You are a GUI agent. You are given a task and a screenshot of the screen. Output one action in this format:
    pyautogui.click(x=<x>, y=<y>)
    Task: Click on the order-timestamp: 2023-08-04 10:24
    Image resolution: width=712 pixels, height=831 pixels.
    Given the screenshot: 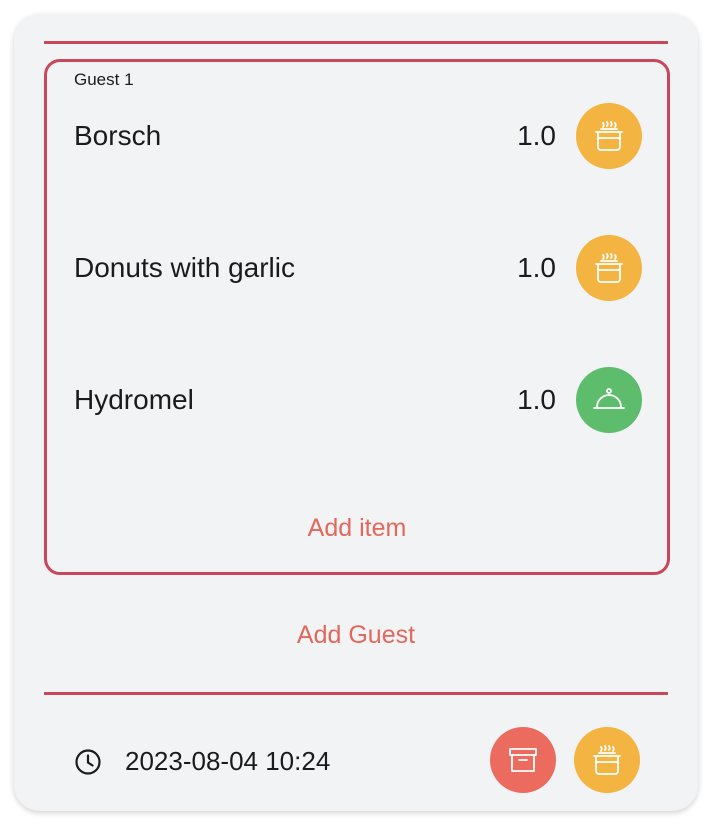 What is the action you would take?
    pyautogui.click(x=202, y=761)
    